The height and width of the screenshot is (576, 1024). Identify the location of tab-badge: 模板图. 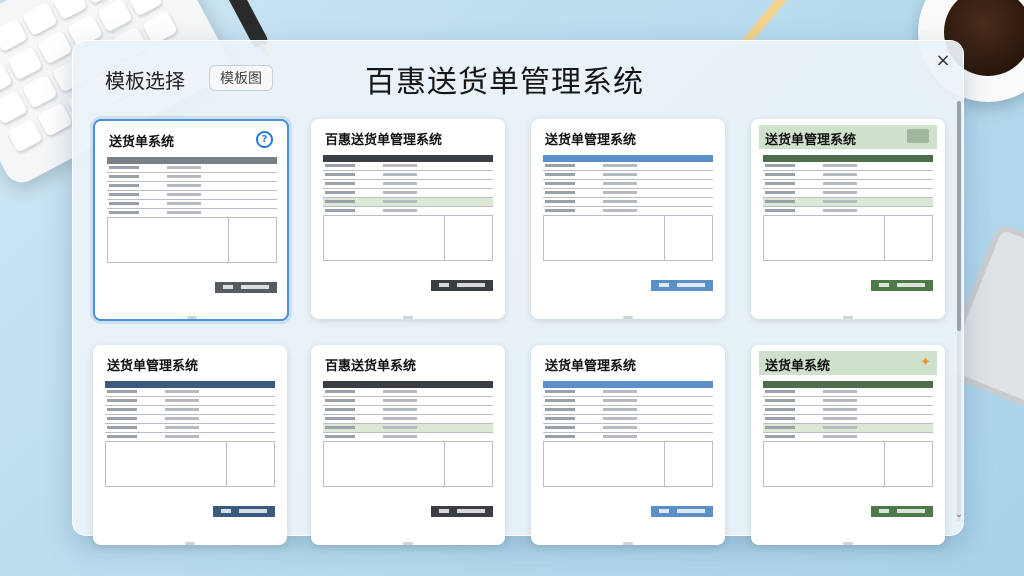
(241, 78).